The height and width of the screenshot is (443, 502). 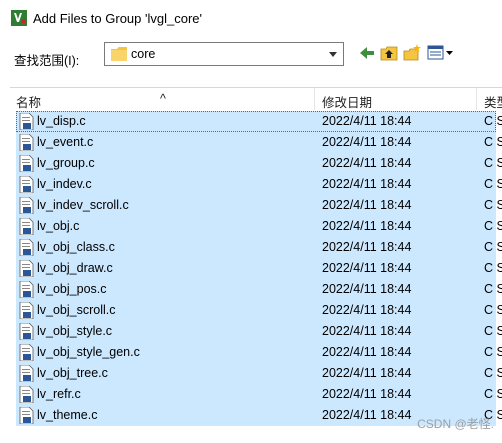 I want to click on view-menu-icon, so click(x=440, y=52).